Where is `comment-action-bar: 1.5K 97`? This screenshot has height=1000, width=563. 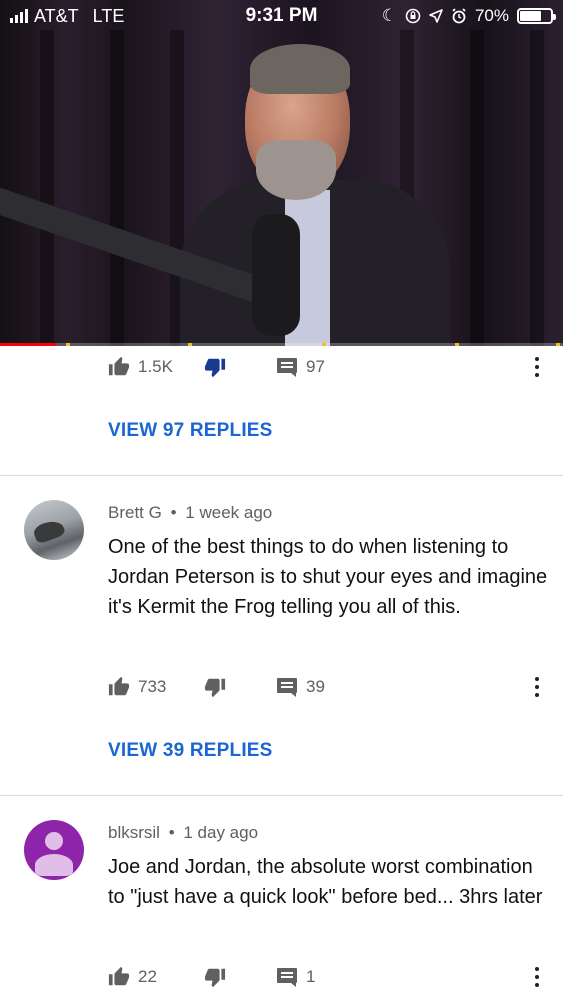
comment-action-bar: 1.5K 97 is located at coordinates (330, 367).